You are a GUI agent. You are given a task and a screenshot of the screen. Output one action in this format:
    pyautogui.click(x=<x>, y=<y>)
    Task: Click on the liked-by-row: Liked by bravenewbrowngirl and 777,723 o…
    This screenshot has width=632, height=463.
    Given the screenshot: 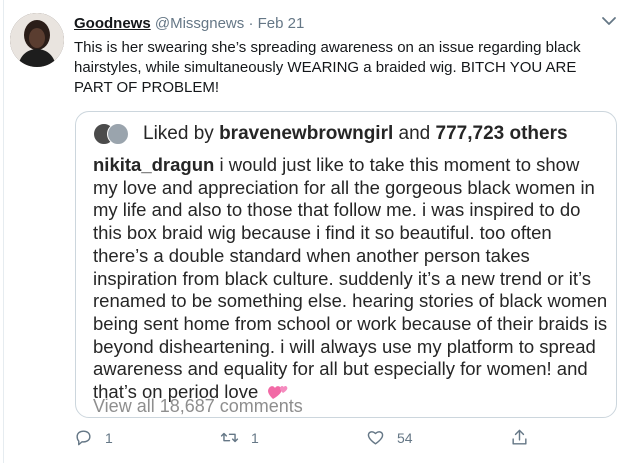 What is the action you would take?
    pyautogui.click(x=330, y=134)
    